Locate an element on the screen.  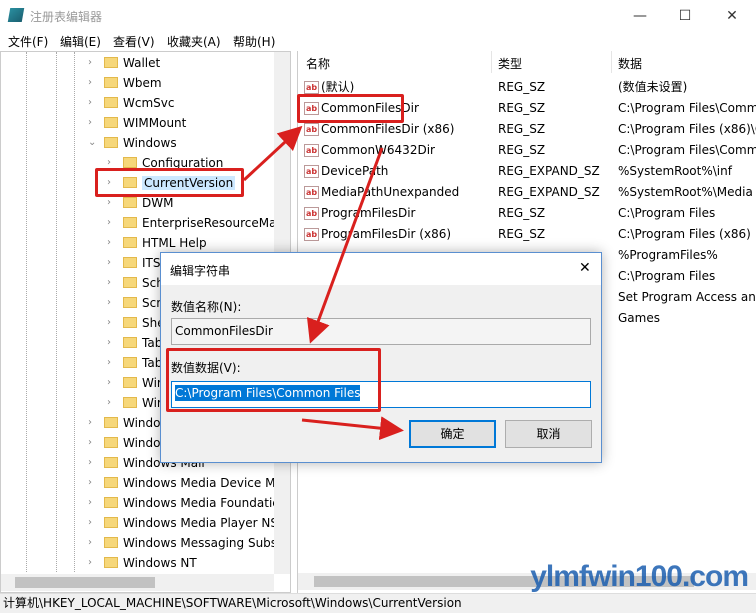
arrow-to-dialog is located at coordinates (345, 245).